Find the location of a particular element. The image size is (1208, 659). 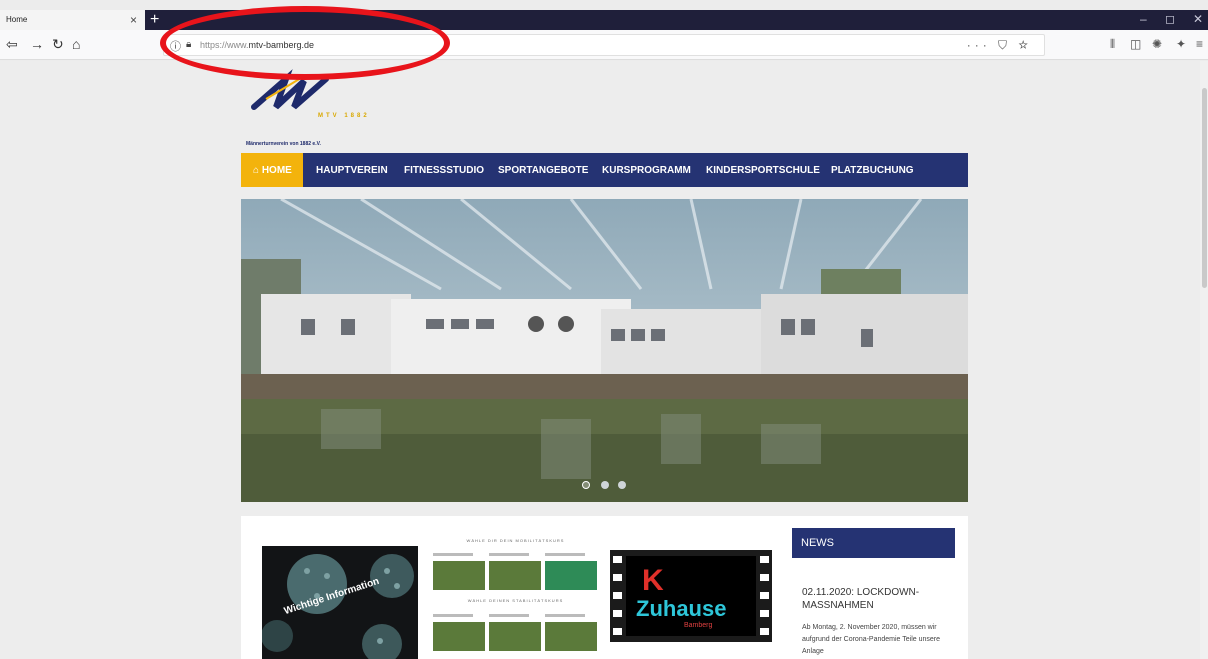

logo-year: MTV 1882 is located at coordinates (344, 116).